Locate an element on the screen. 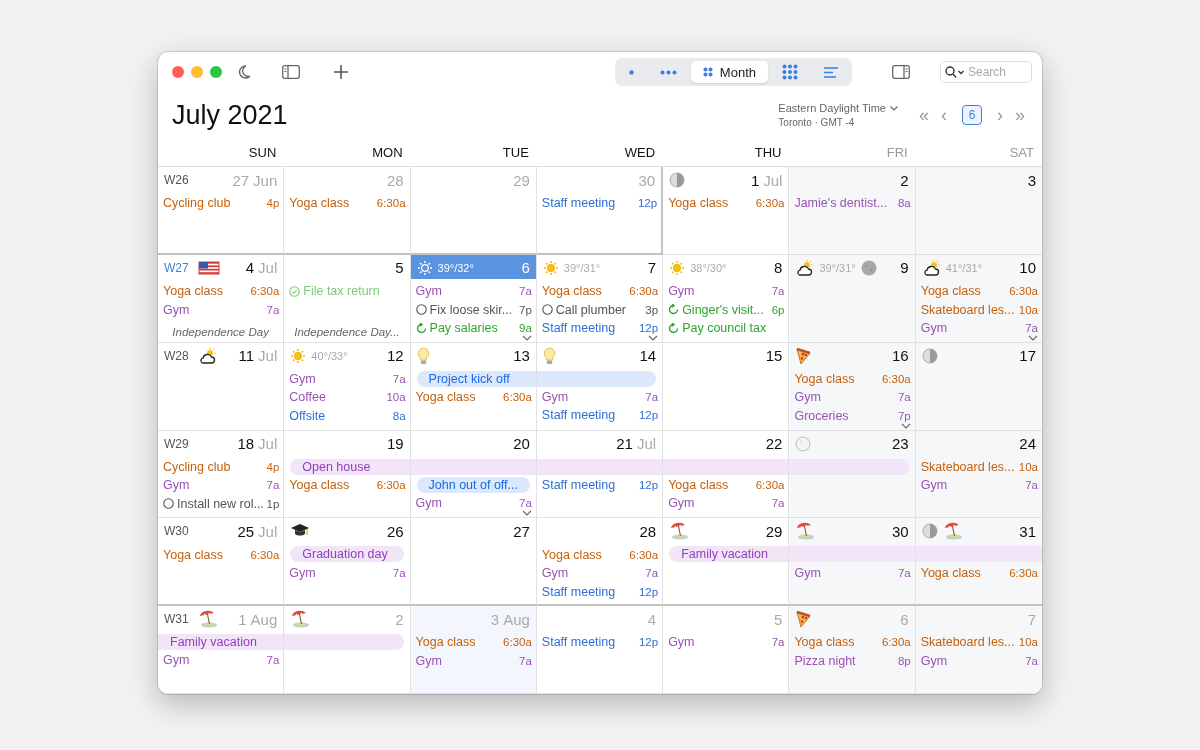 The image size is (1200, 750). day-cell: 39°/31° 9 is located at coordinates (852, 298).